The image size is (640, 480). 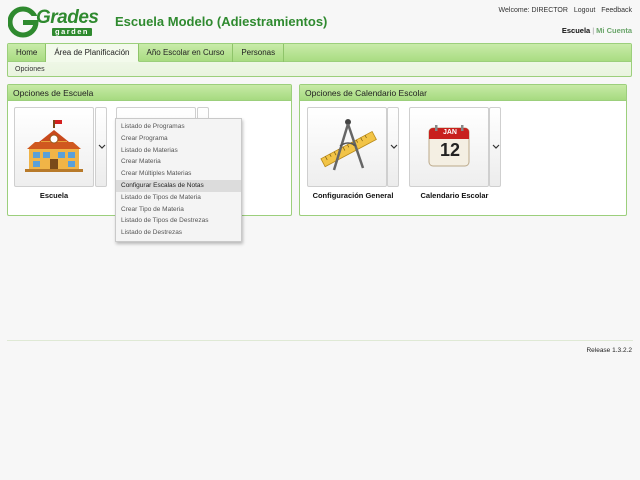 What do you see at coordinates (584, 10) in the screenshot?
I see `logout-link: Logout` at bounding box center [584, 10].